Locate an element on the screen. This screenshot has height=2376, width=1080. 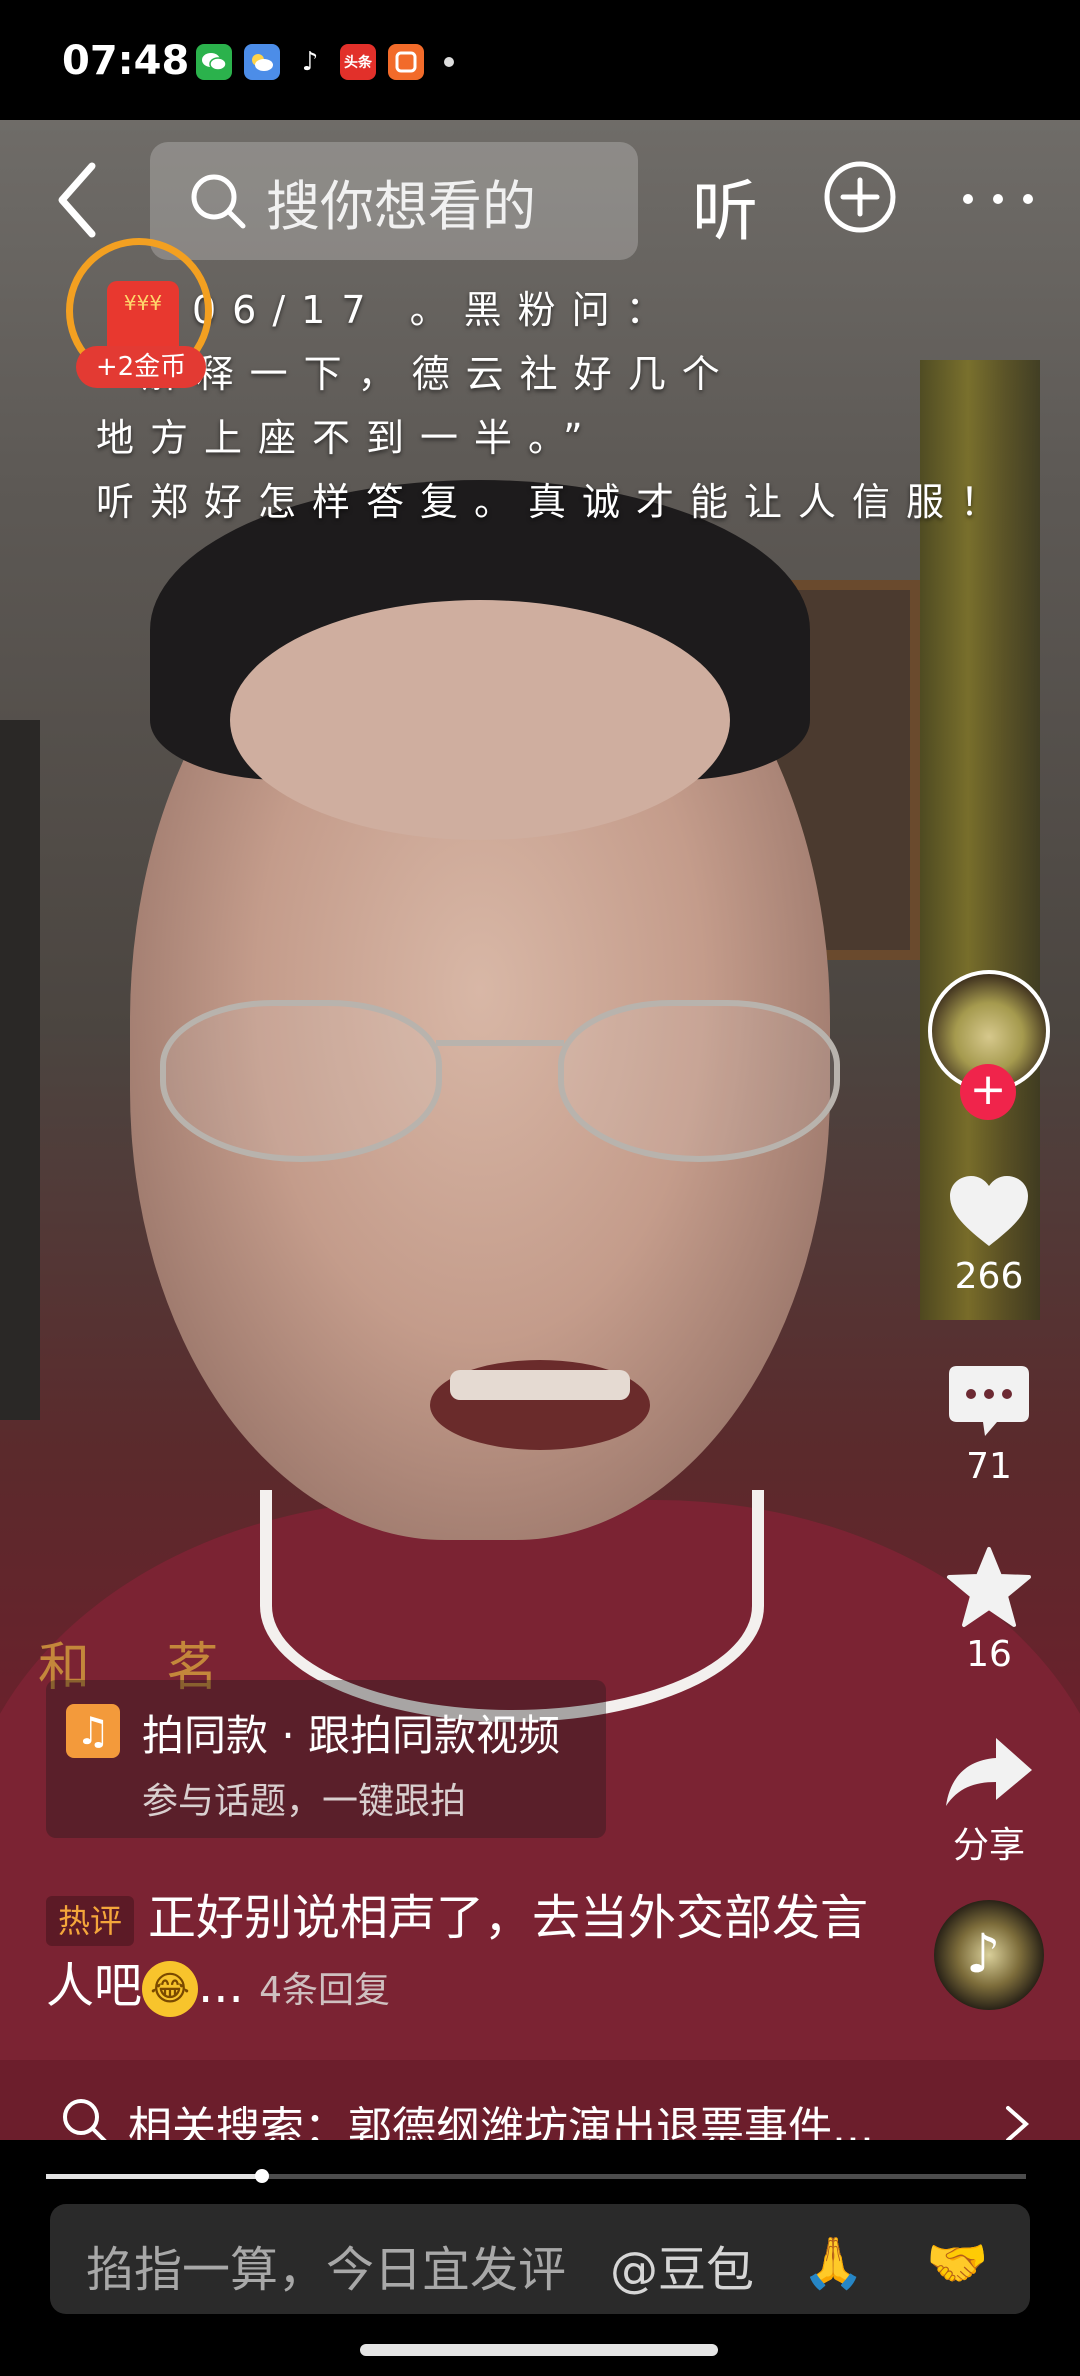
caption-line: 06/17 。黑粉问： is located at coordinates (436, 310).